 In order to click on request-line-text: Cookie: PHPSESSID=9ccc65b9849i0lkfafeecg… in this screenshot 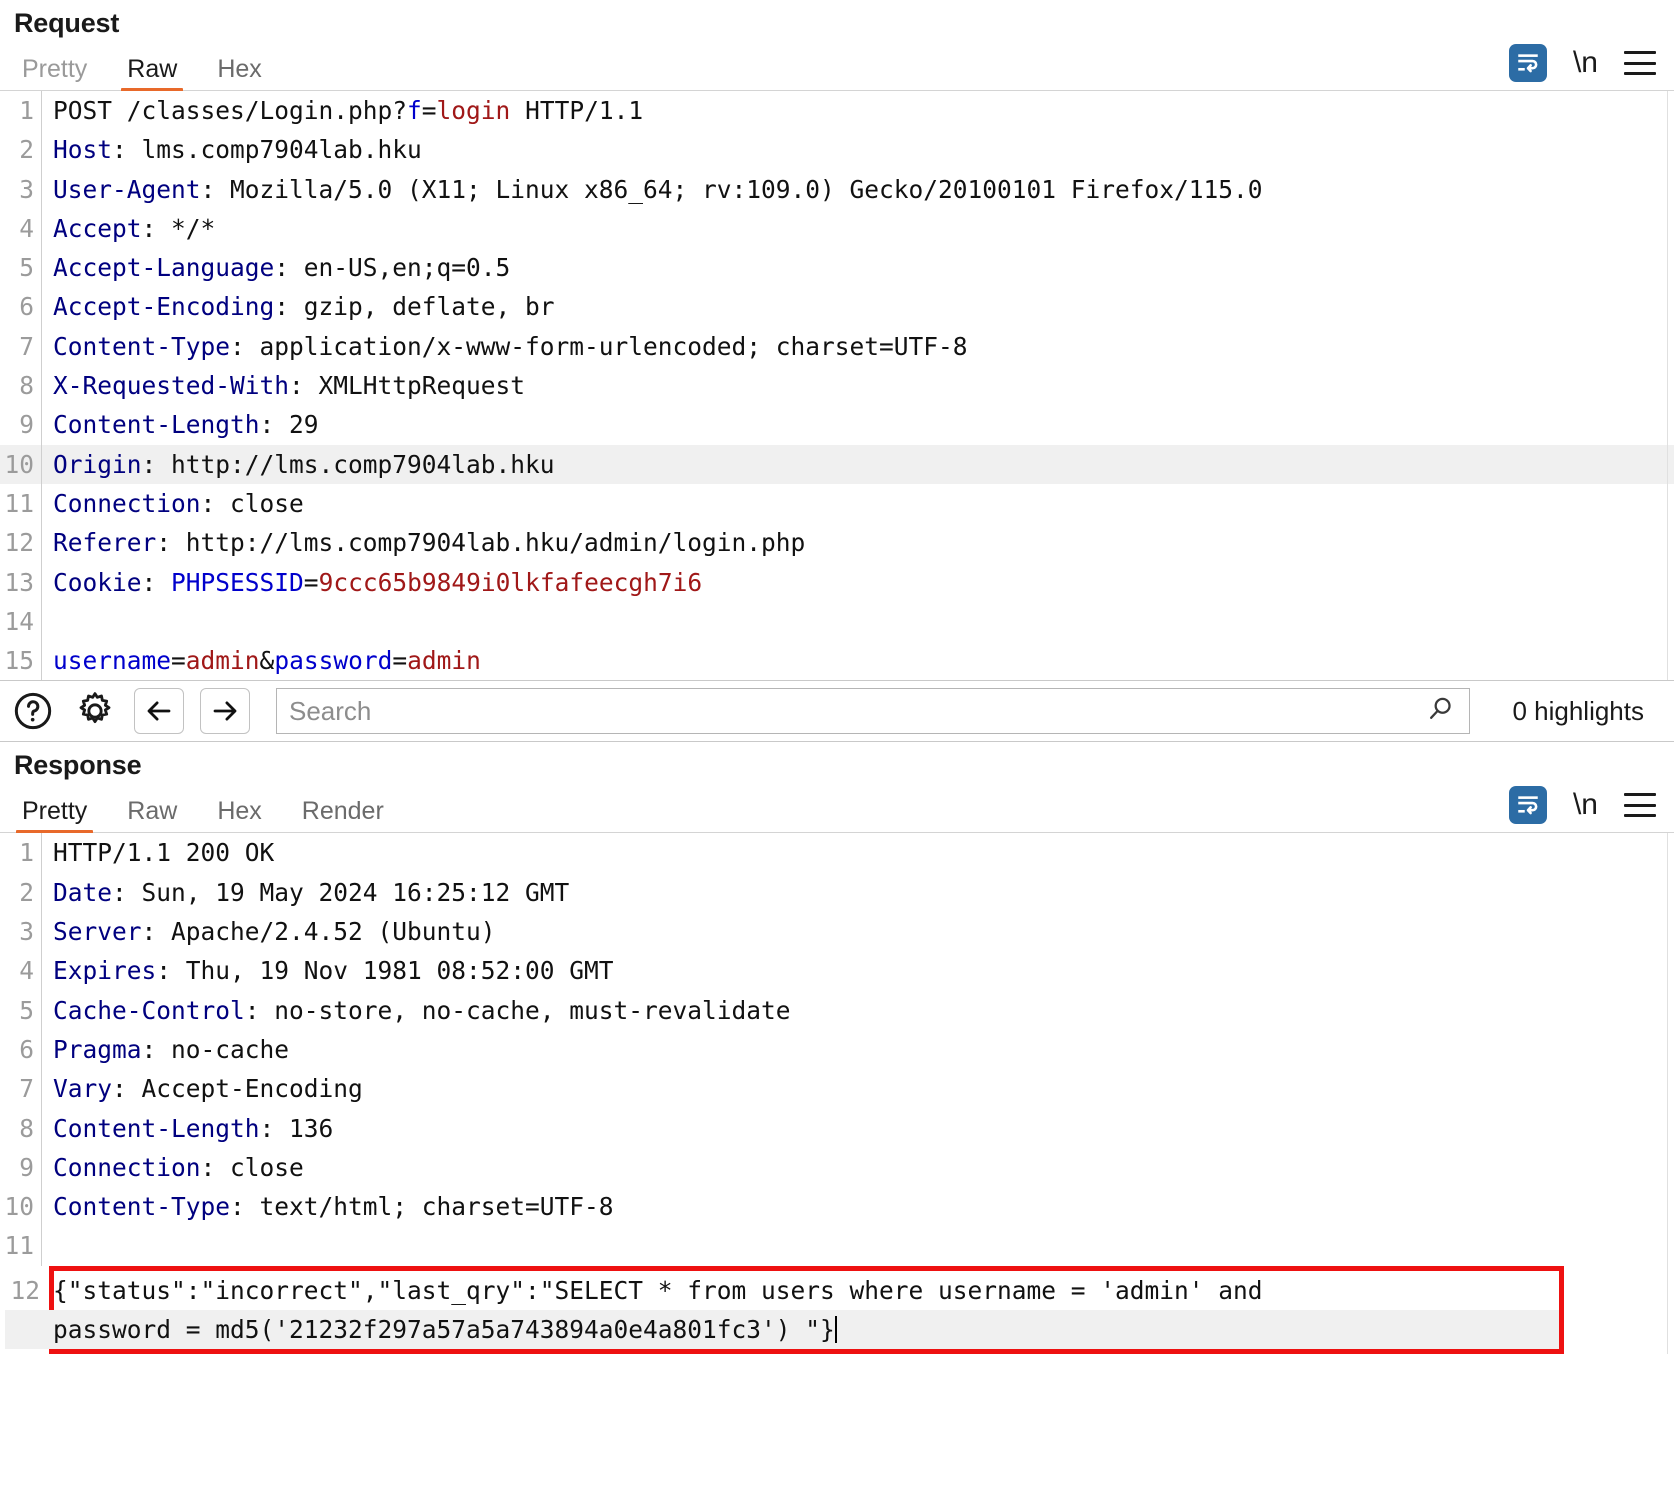, I will do `click(378, 582)`.